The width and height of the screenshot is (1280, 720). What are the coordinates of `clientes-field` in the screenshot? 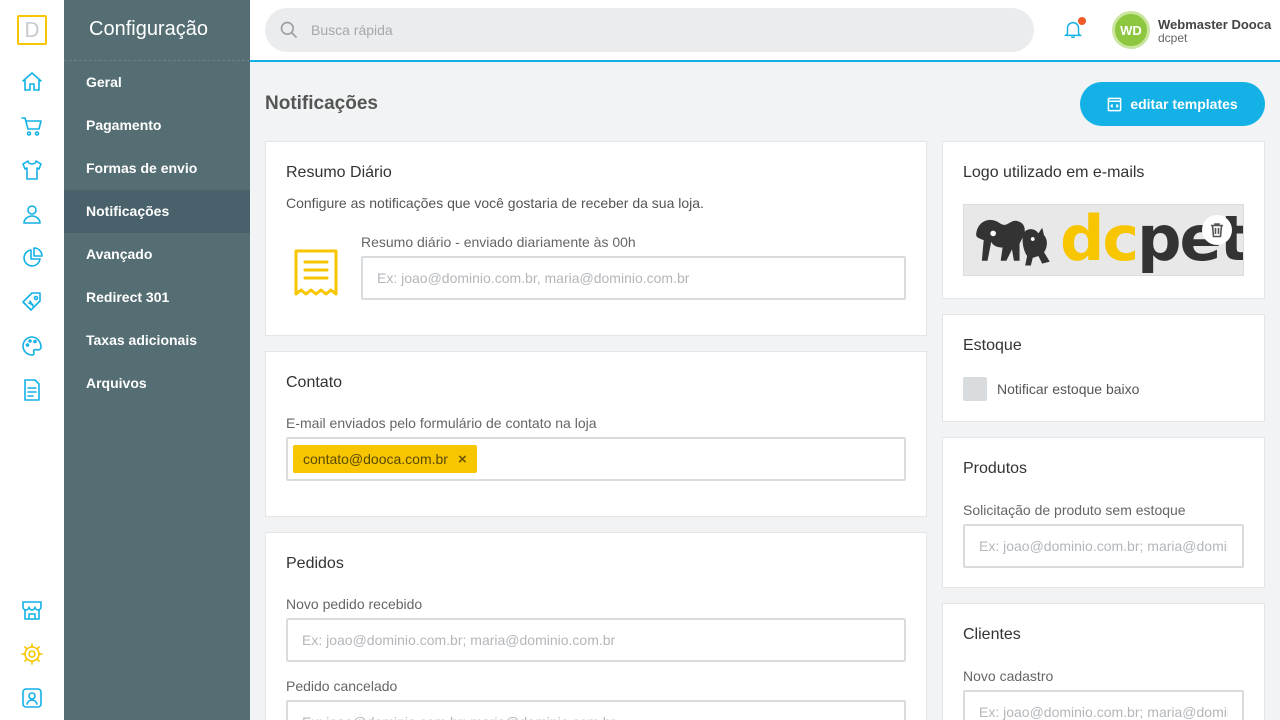 It's located at (1103, 705).